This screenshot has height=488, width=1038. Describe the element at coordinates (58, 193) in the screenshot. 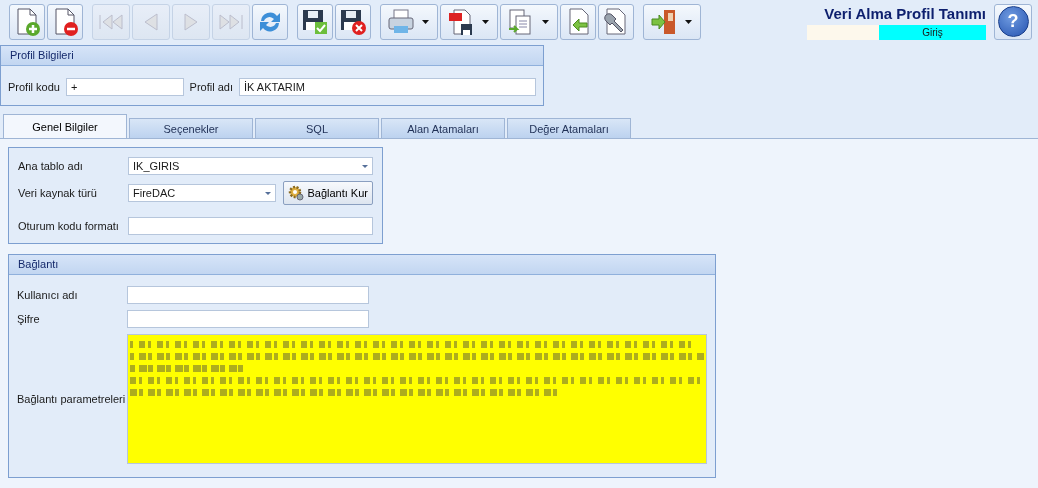

I see `field-label: Veri kaynak türü` at that location.